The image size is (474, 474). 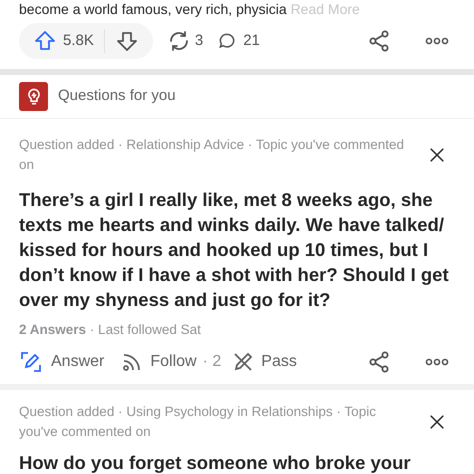 What do you see at coordinates (185, 41) in the screenshot?
I see `share-count-button: 3` at bounding box center [185, 41].